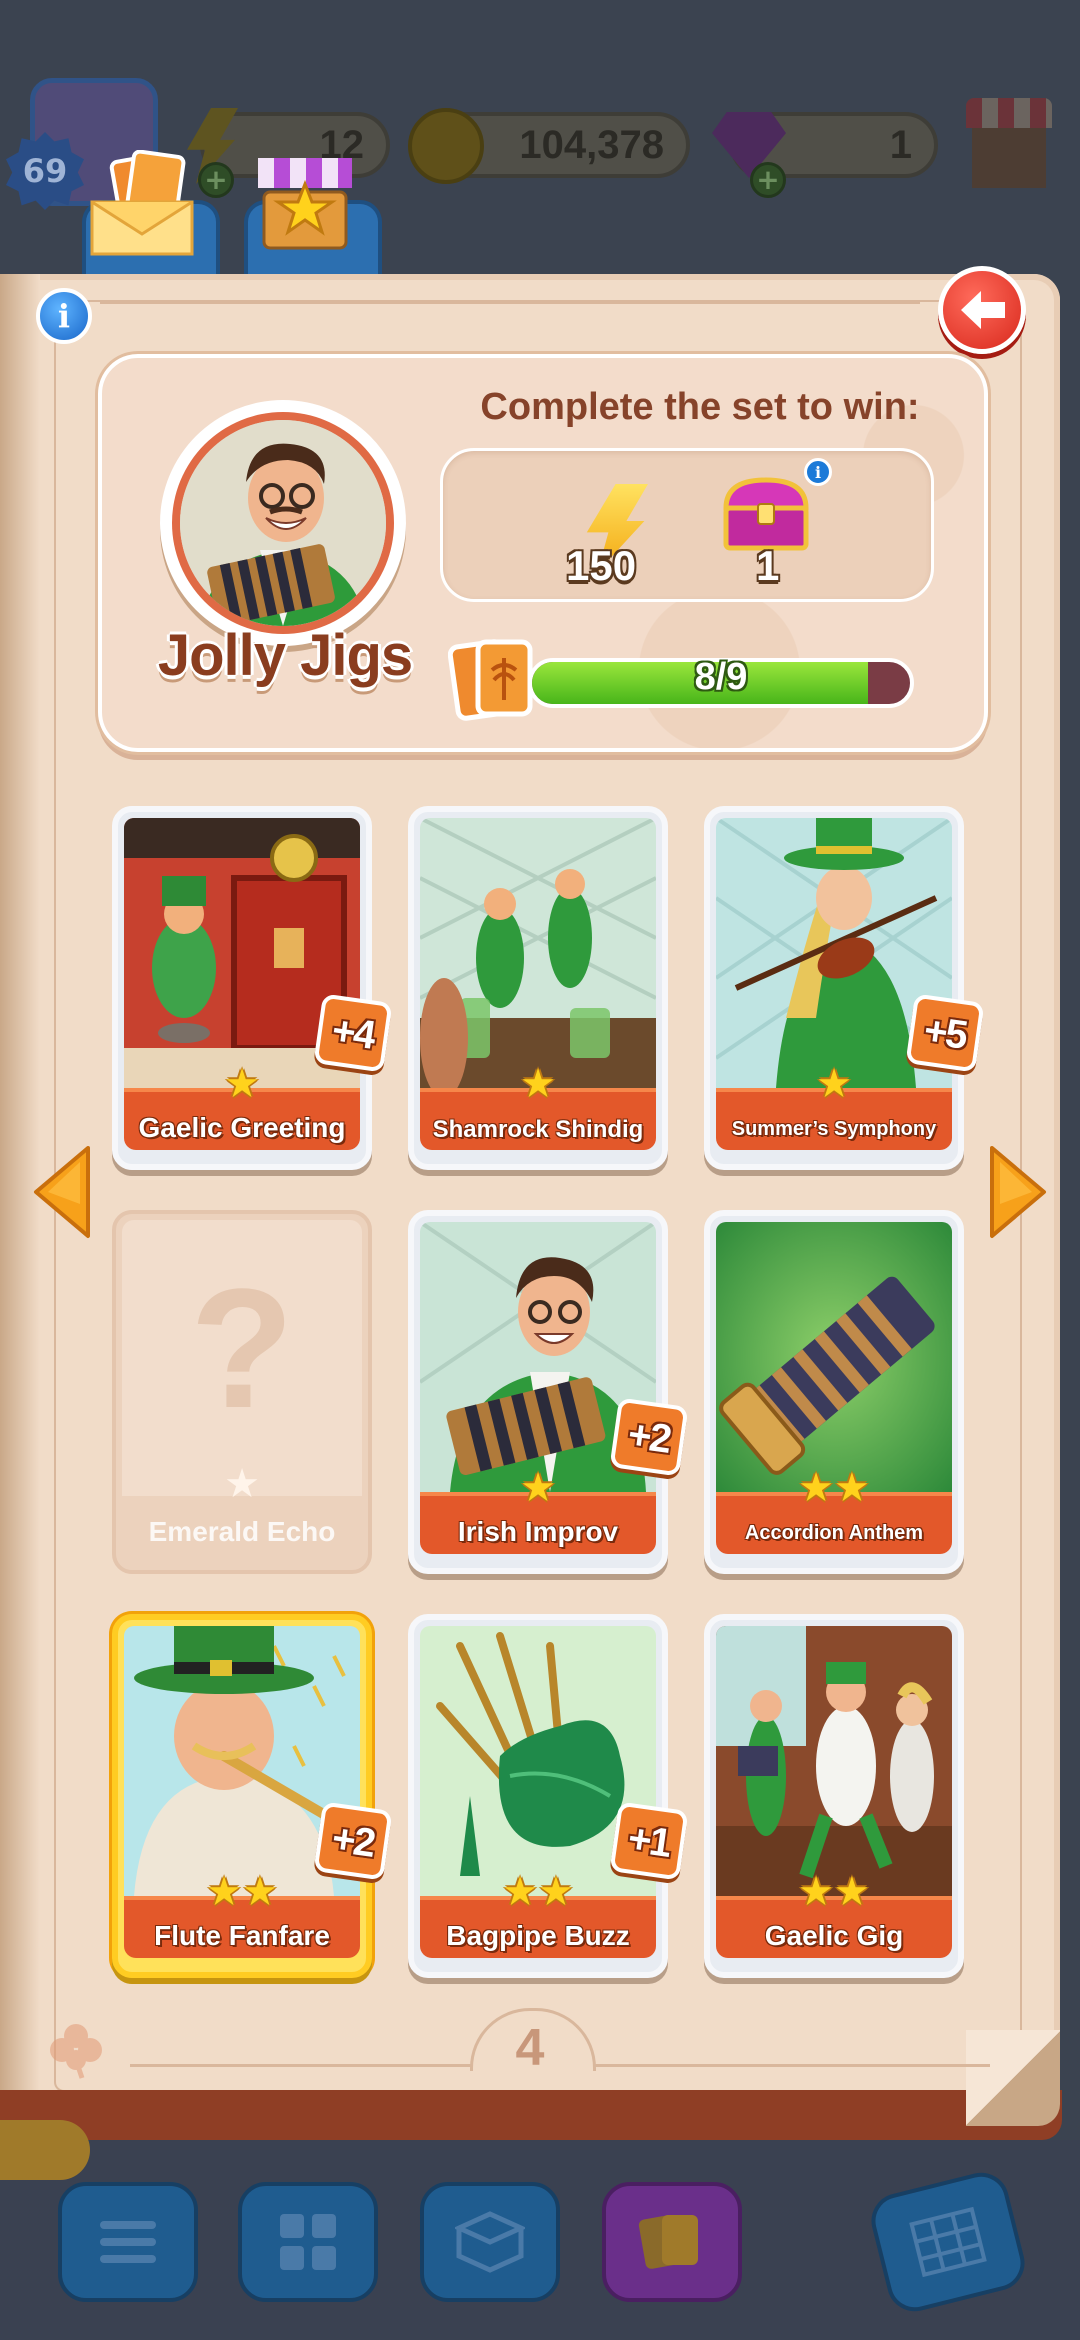  I want to click on duplicate-count-badge: +1, so click(649, 1841).